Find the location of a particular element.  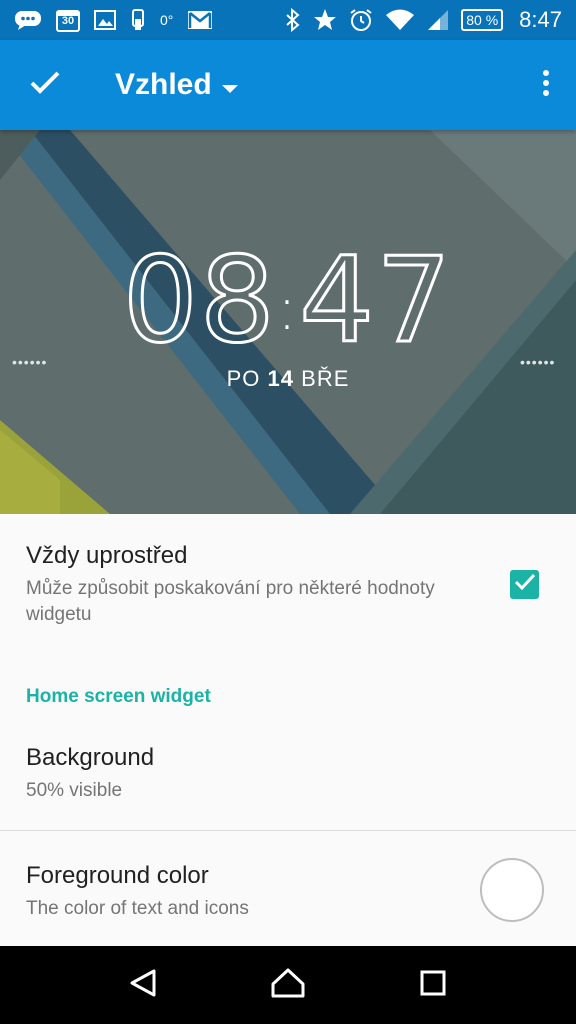

overflow-menu-button is located at coordinates (546, 85).